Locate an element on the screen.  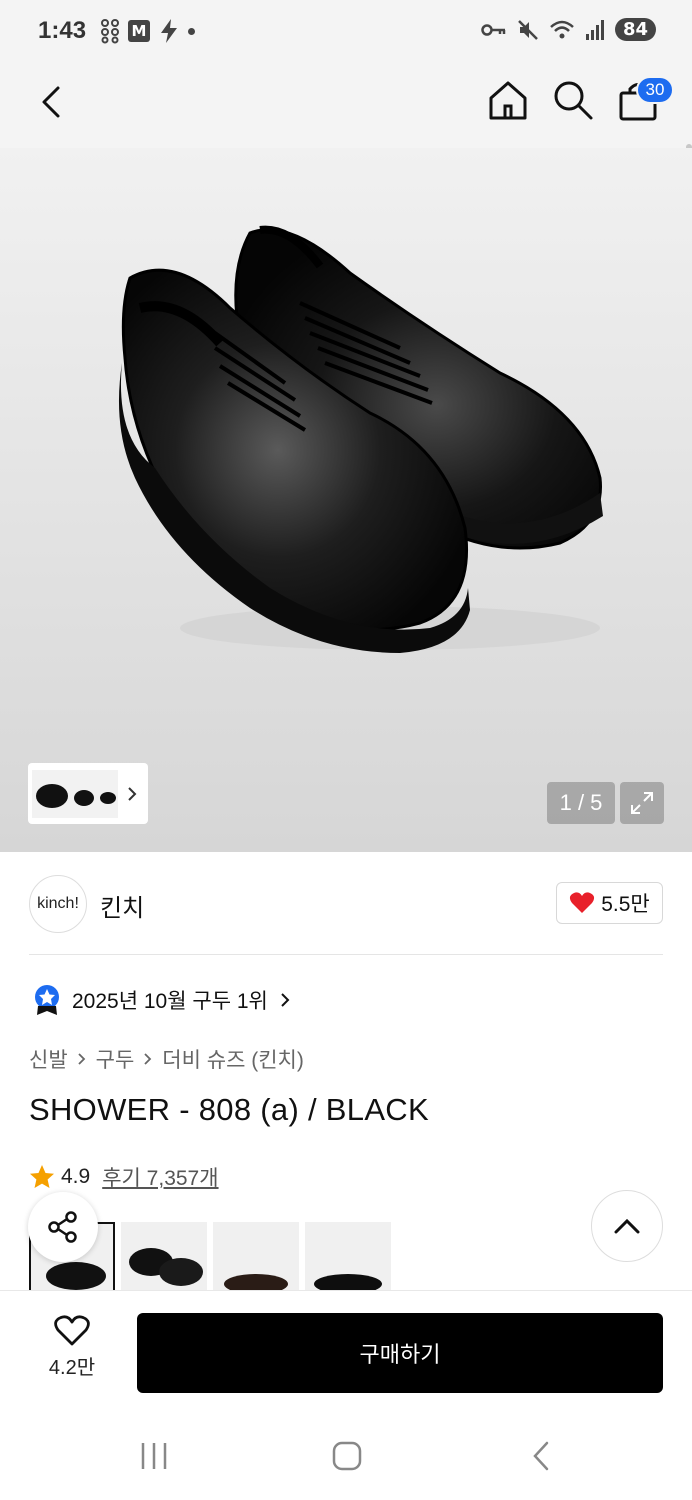
home-button-icon is located at coordinates (347, 1456).